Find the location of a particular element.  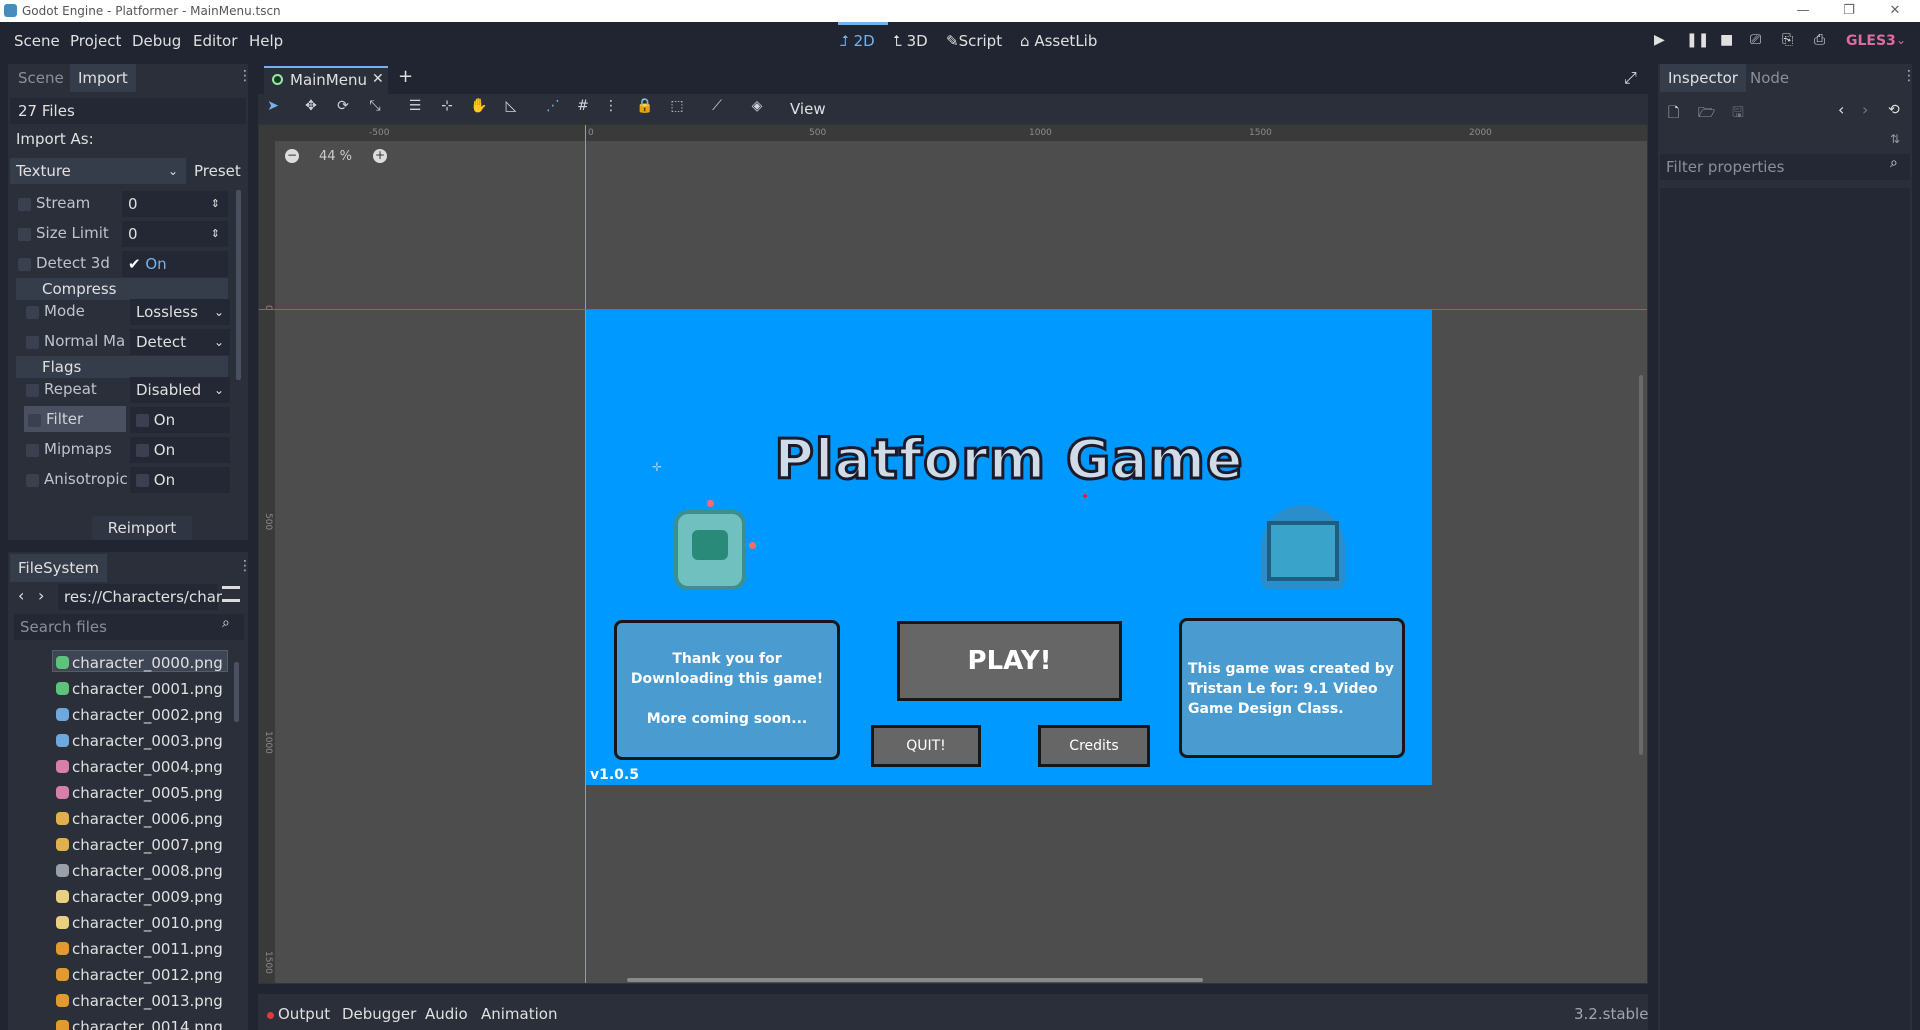

preset-button: Preset is located at coordinates (217, 171).